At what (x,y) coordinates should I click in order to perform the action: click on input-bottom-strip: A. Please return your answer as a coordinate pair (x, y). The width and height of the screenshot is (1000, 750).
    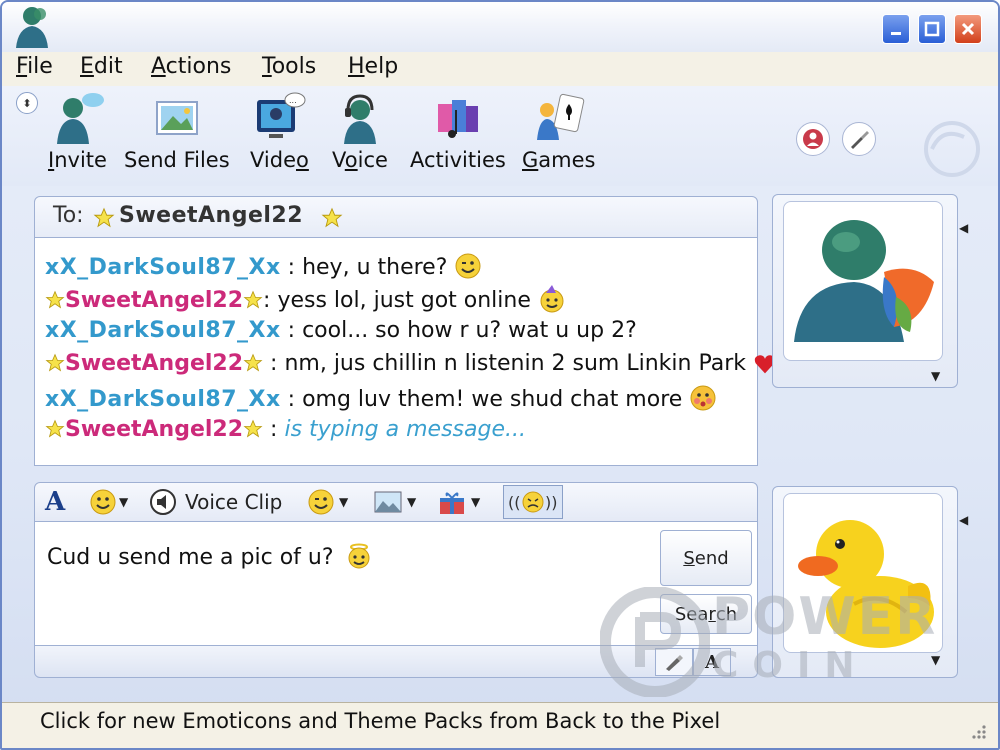
    Looking at the image, I should click on (396, 662).